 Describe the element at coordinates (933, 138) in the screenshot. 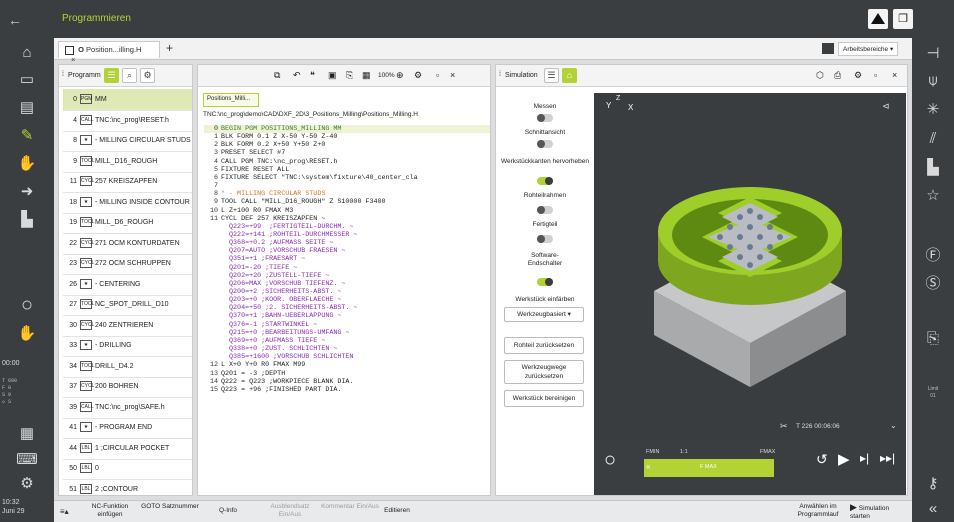

I see `tool-icon: ⫽` at that location.